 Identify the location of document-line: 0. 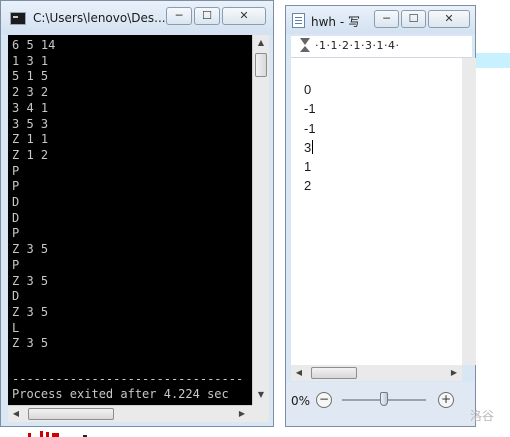
(310, 89).